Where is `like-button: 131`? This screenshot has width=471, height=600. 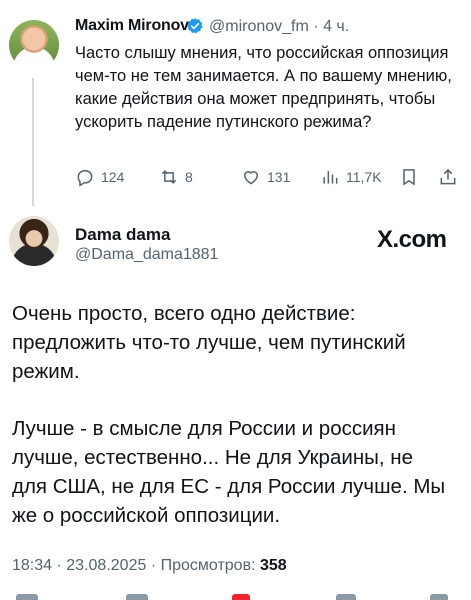 like-button: 131 is located at coordinates (265, 177).